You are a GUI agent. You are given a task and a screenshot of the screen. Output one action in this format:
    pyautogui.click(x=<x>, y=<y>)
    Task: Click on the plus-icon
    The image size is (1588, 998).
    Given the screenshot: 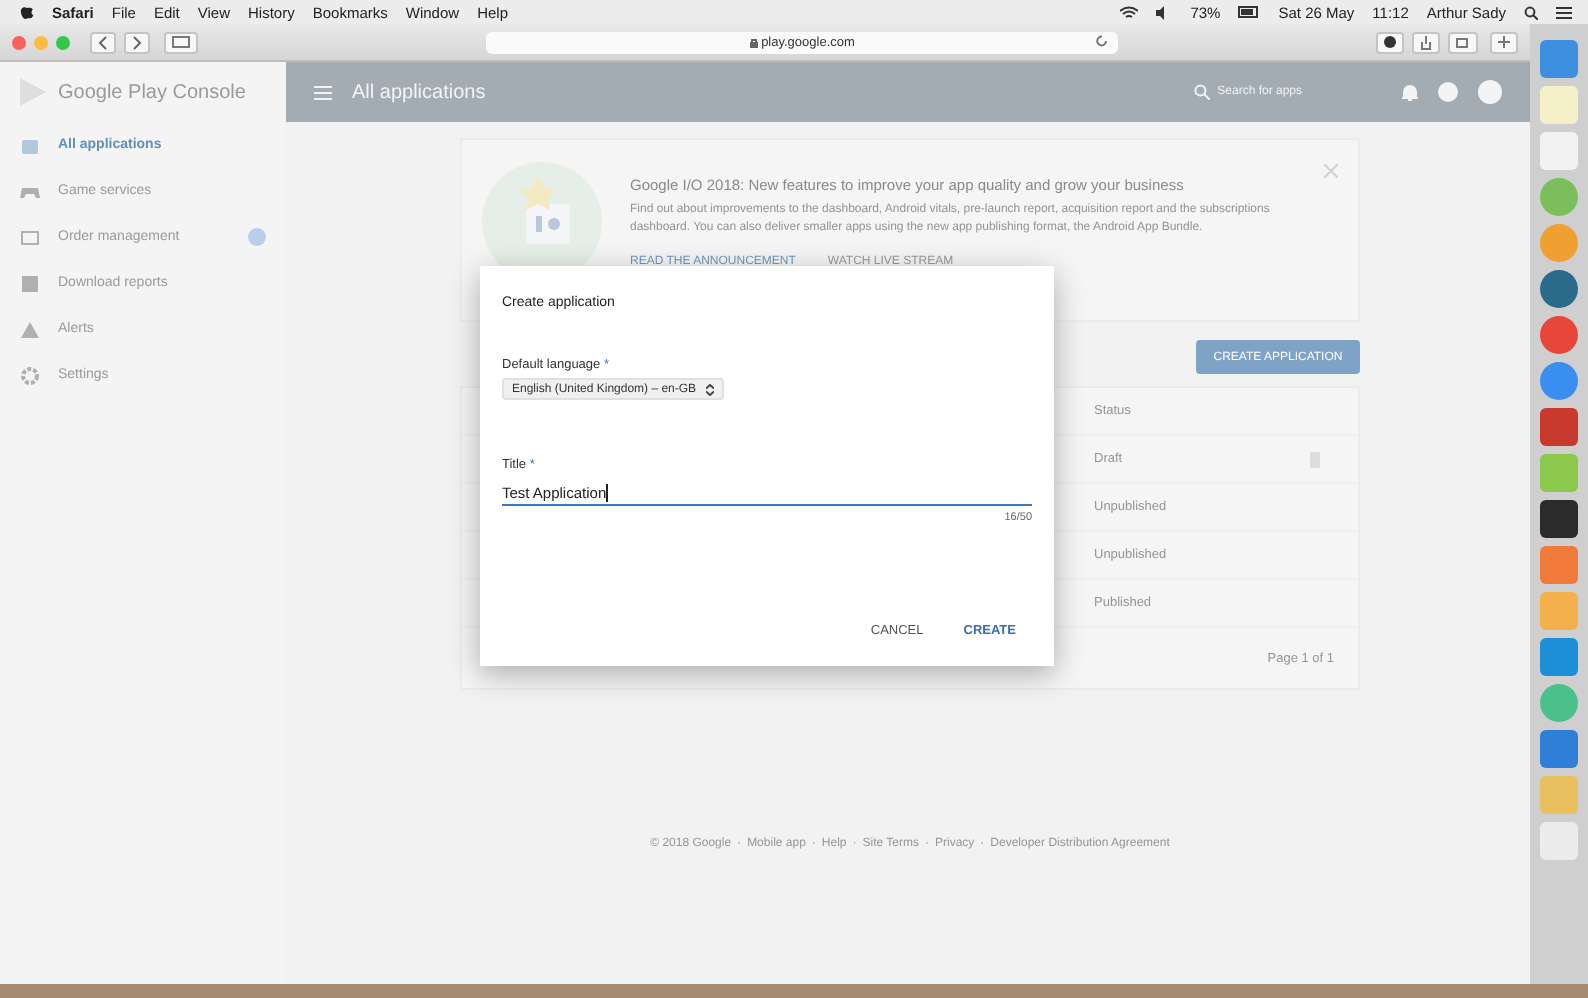 What is the action you would take?
    pyautogui.click(x=1504, y=42)
    